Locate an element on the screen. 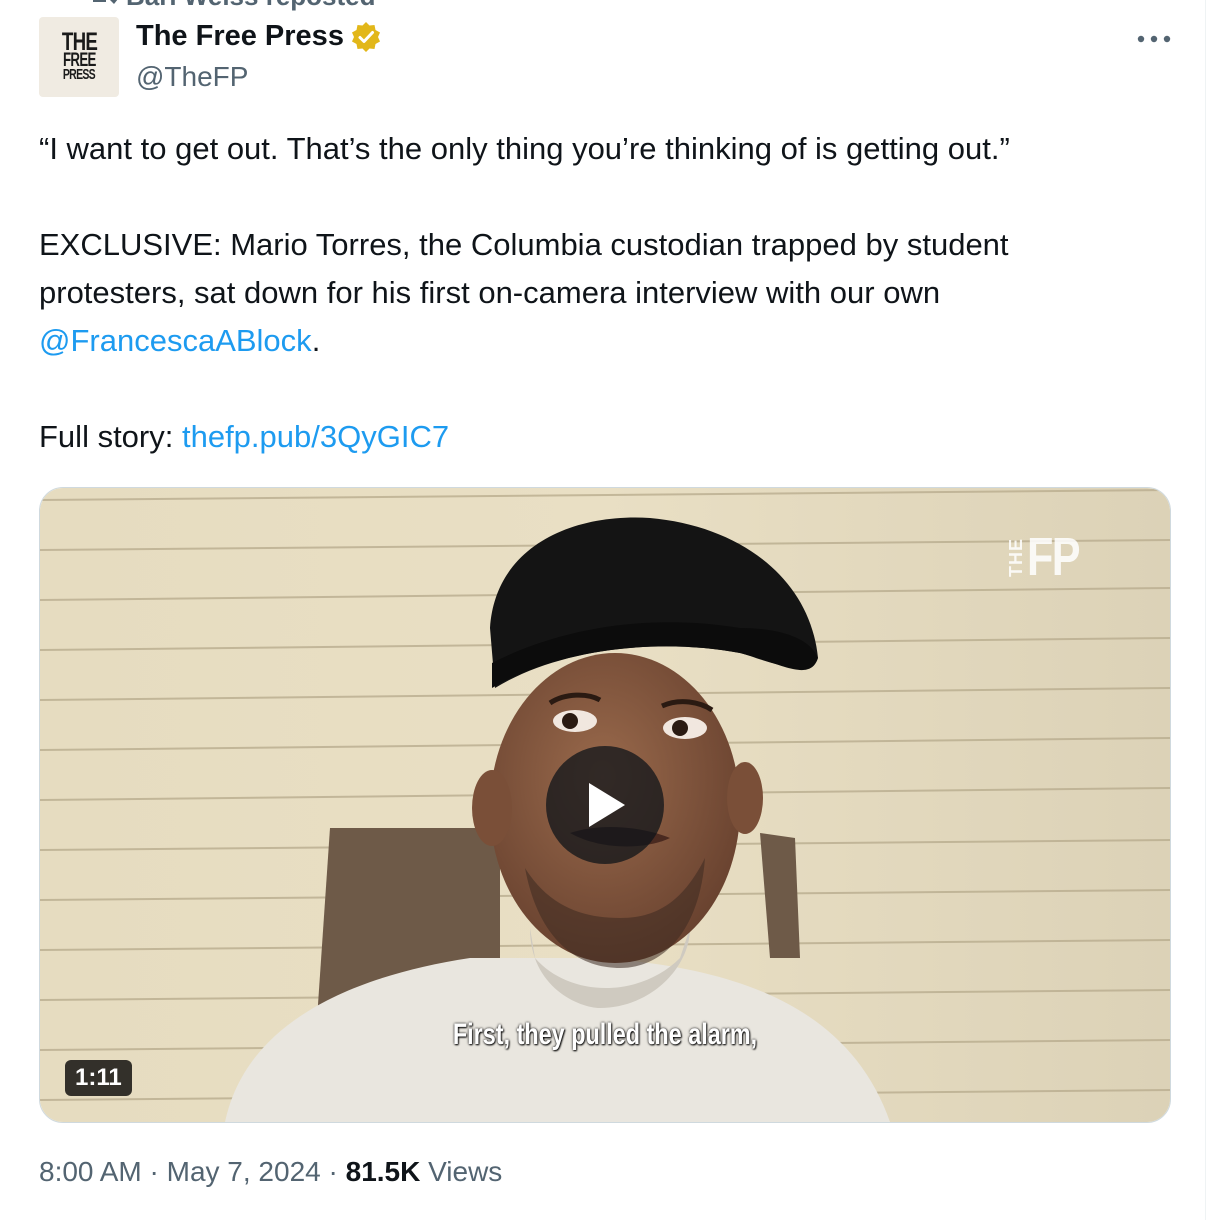 The height and width of the screenshot is (1220, 1224). watermark-small: THE is located at coordinates (1016, 557).